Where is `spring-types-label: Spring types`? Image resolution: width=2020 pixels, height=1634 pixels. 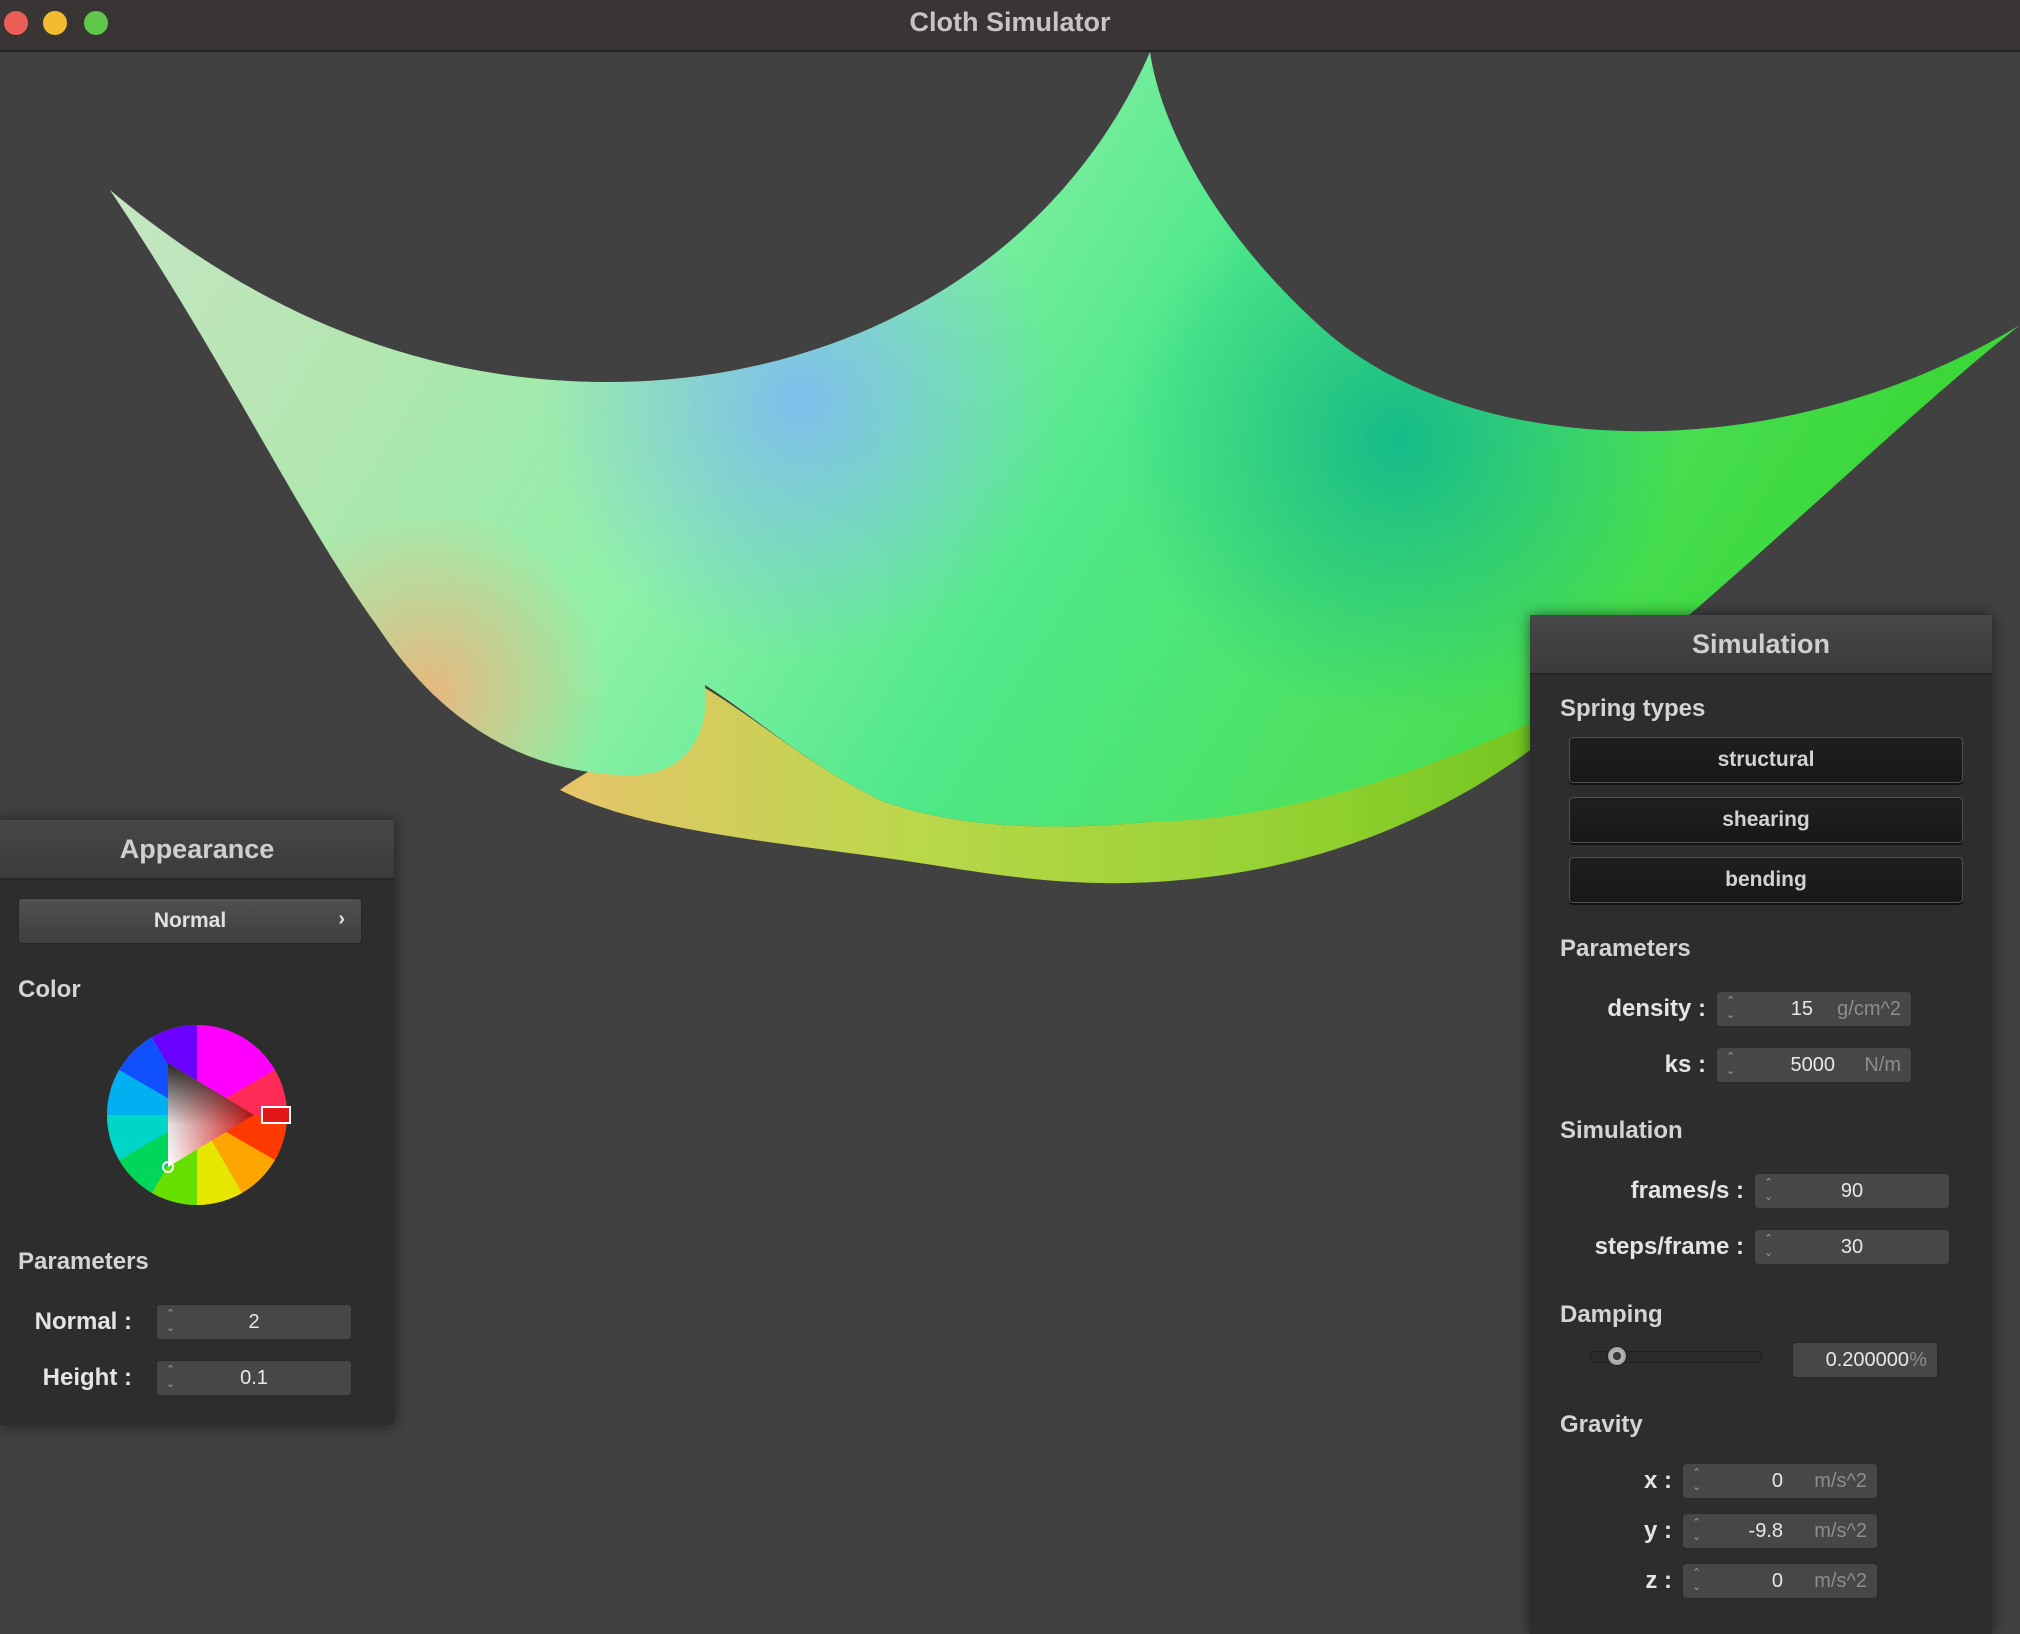
spring-types-label: Spring types is located at coordinates (1633, 708).